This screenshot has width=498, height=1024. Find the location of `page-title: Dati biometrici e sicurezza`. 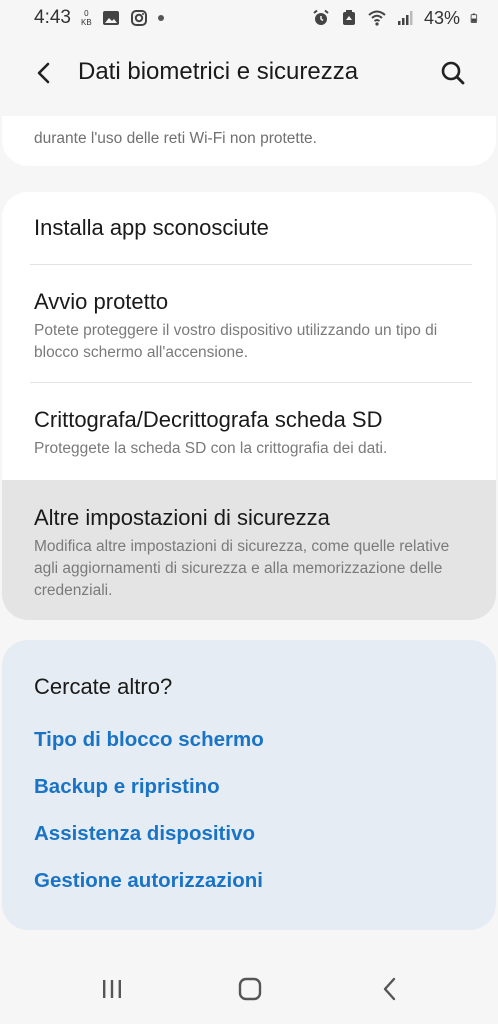

page-title: Dati biometrici e sicurezza is located at coordinates (218, 71).